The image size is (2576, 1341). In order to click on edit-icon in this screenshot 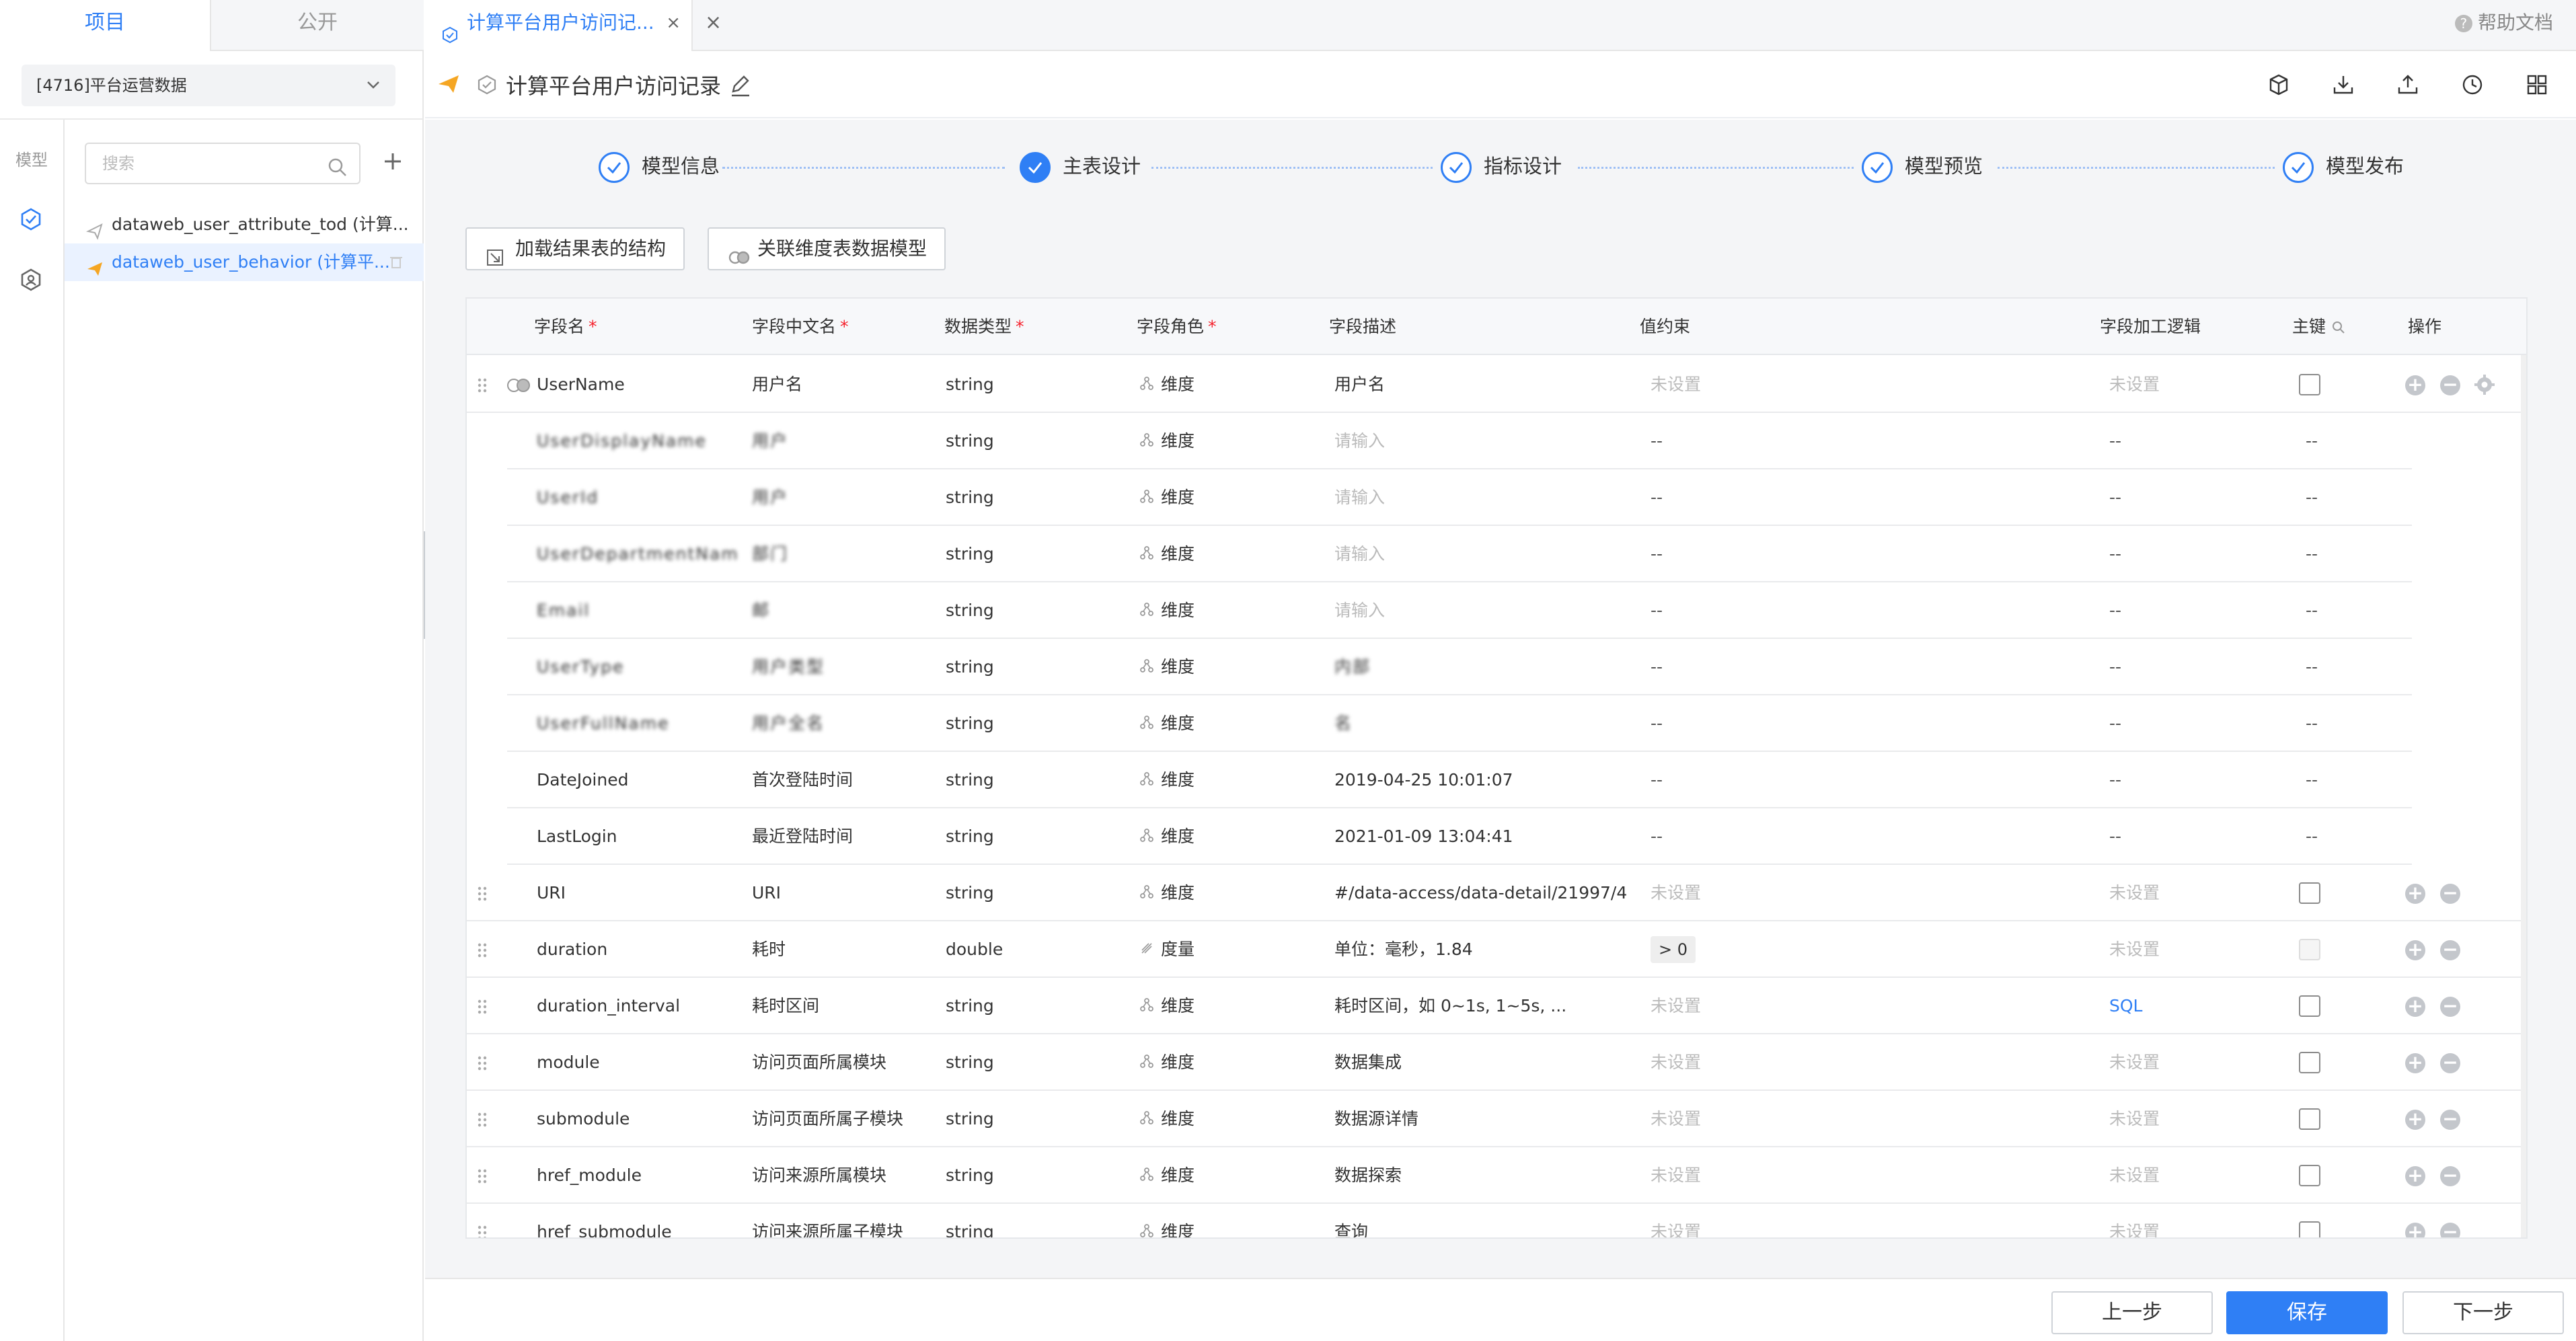, I will do `click(740, 88)`.